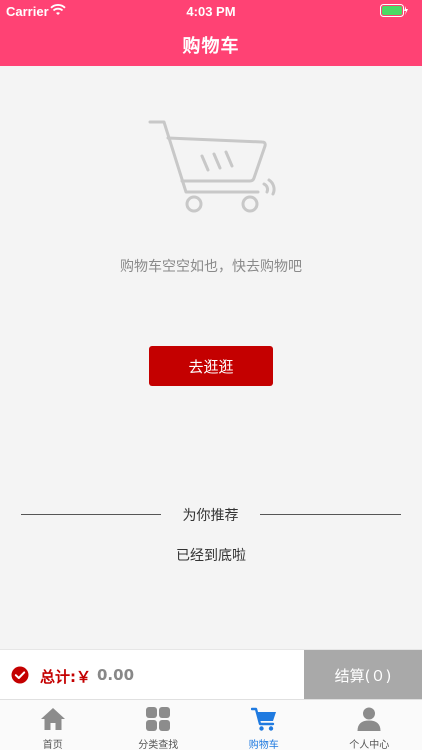 Image resolution: width=422 pixels, height=750 pixels. What do you see at coordinates (211, 33) in the screenshot?
I see `app-header: Carrier 4:03 PM 购物车` at bounding box center [211, 33].